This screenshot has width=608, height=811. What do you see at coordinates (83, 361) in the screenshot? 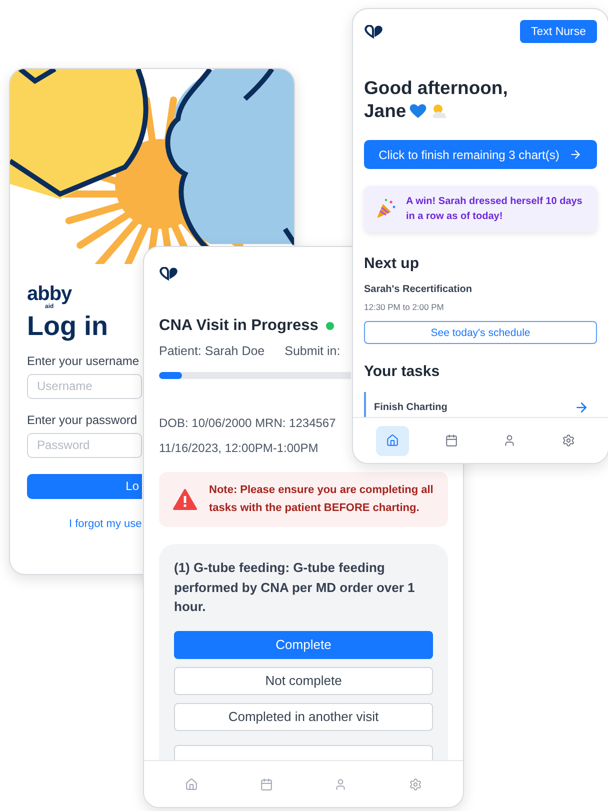
I see `field-label: Enter your username` at bounding box center [83, 361].